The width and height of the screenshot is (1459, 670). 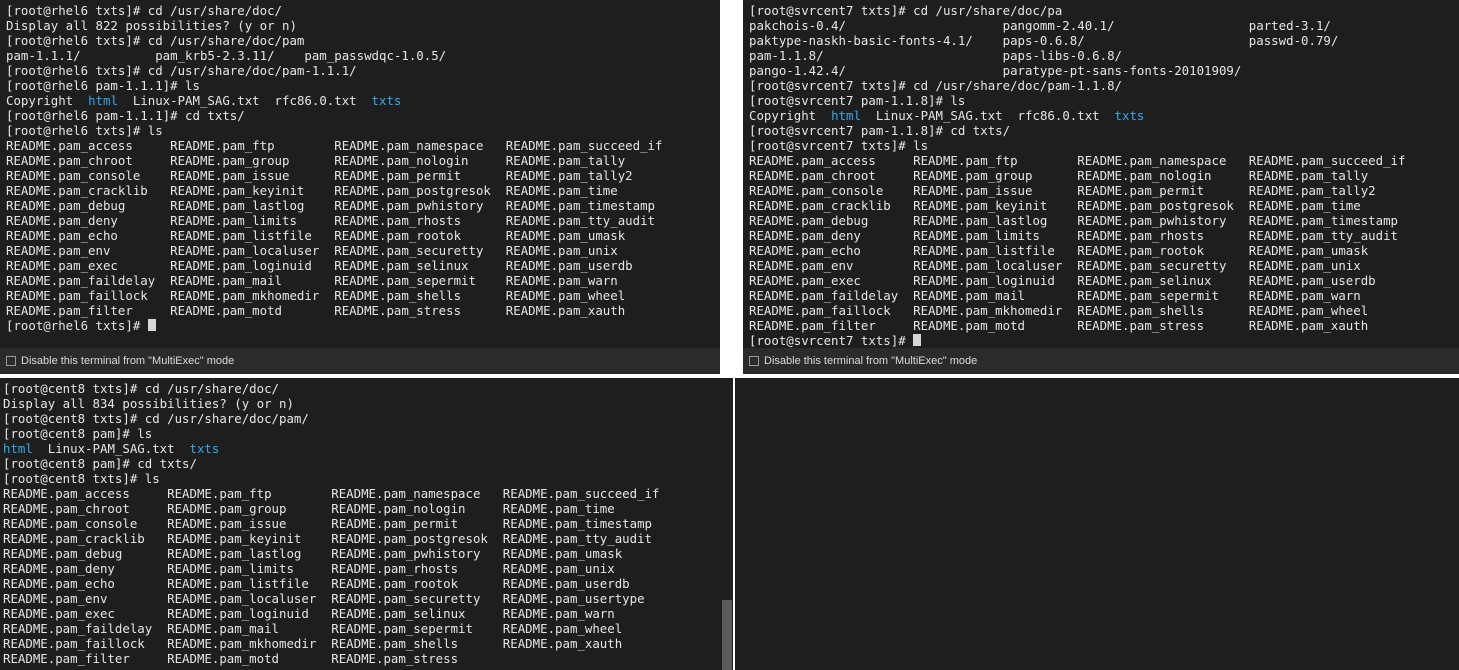 What do you see at coordinates (363, 10) in the screenshot?
I see `terminal-line: [root@rhel6 txts]# cd /usr/share/doc/` at bounding box center [363, 10].